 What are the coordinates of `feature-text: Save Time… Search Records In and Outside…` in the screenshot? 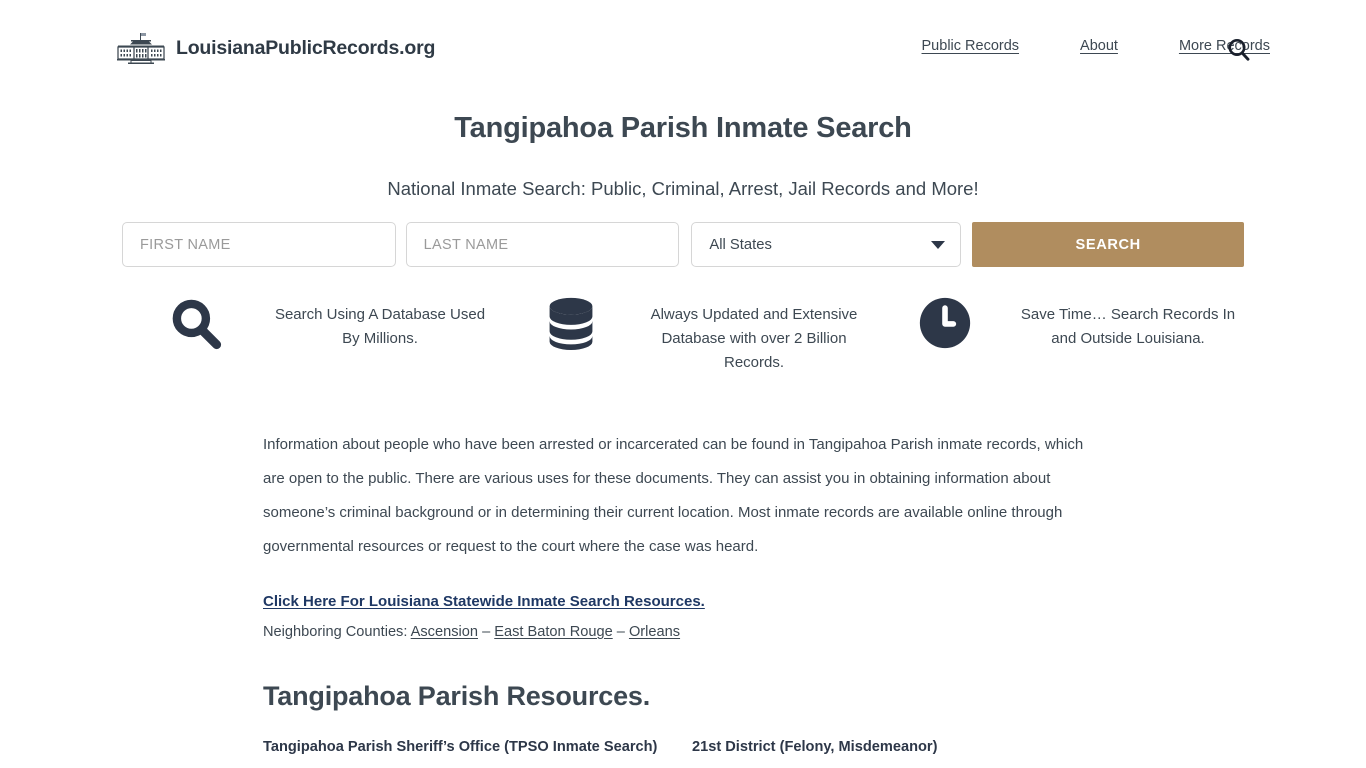 It's located at (1128, 326).